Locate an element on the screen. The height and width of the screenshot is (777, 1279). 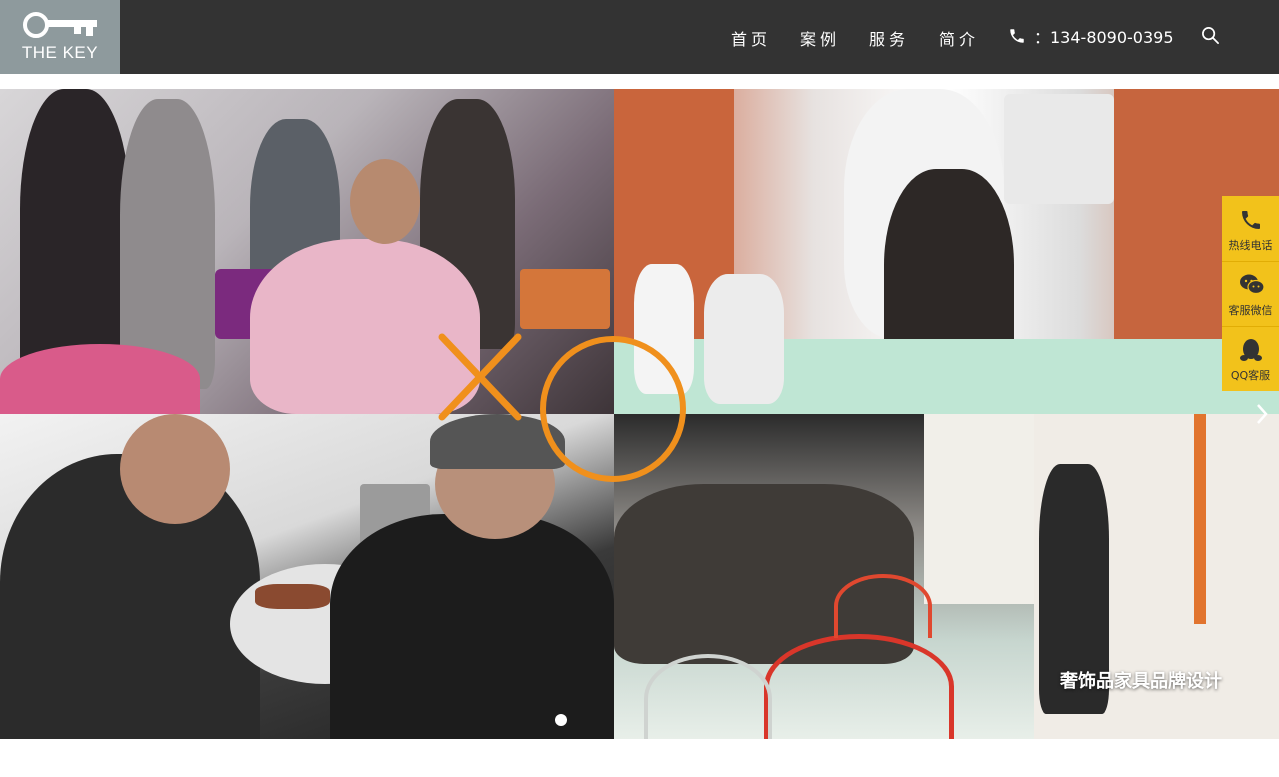
next-slide-button is located at coordinates (1262, 416).